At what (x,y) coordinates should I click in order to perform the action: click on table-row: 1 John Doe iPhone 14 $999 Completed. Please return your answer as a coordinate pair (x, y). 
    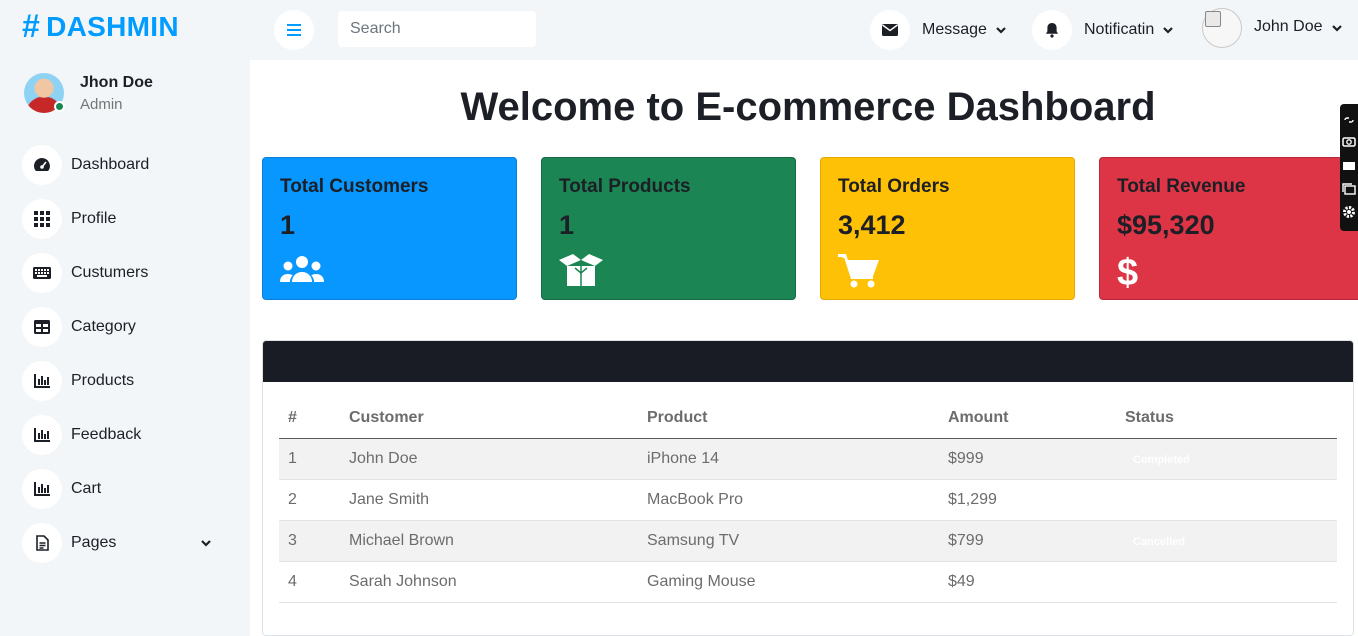
    Looking at the image, I should click on (808, 459).